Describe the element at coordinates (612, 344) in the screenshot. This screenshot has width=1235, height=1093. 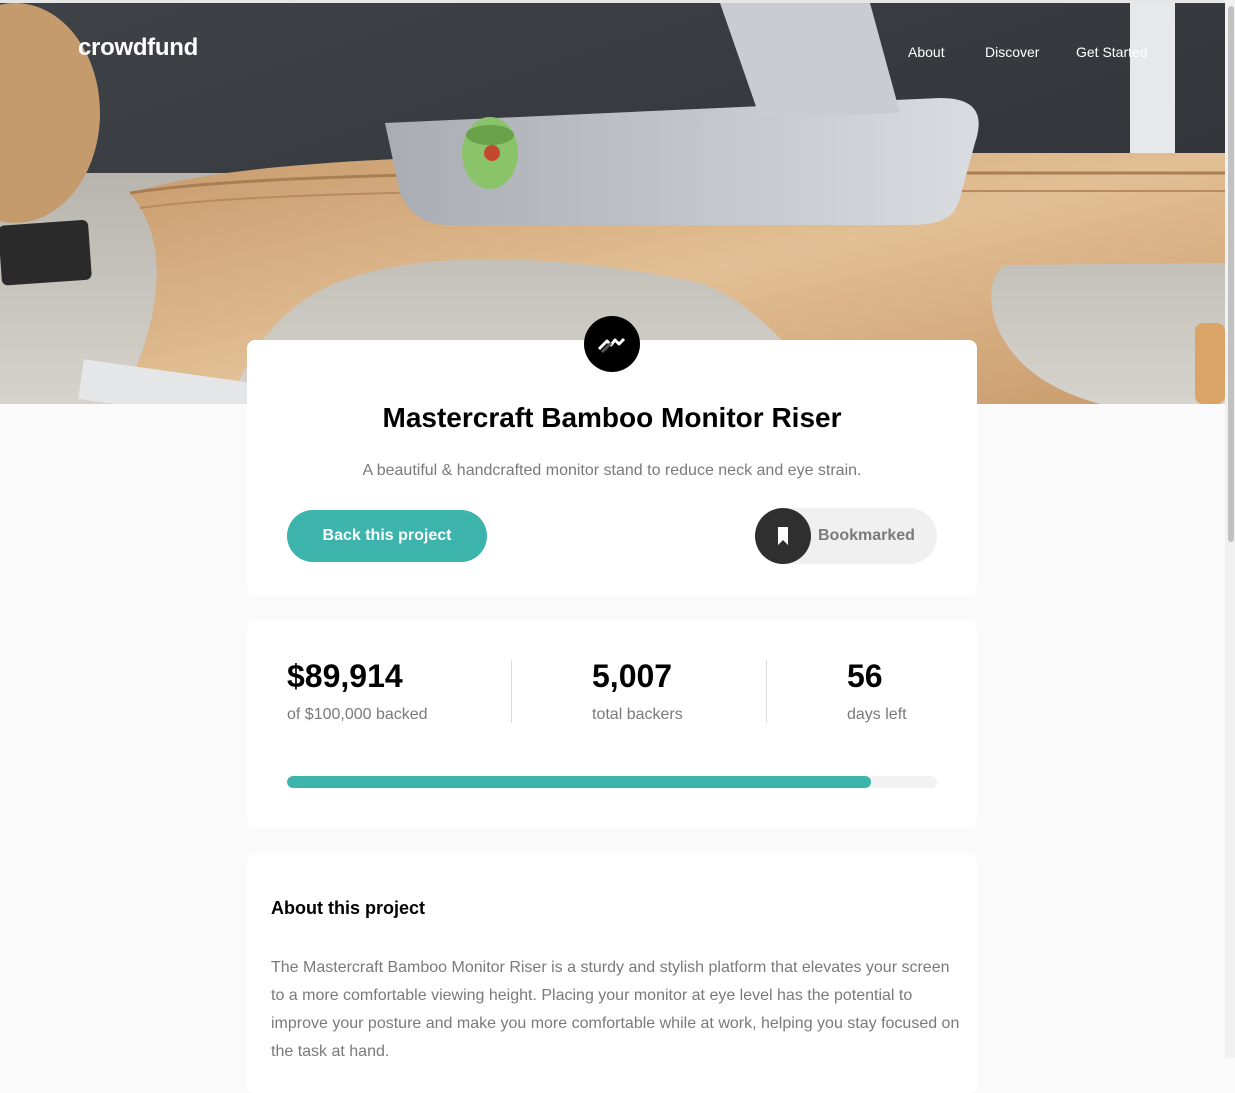
I see `mastercraft-logo-icon` at that location.